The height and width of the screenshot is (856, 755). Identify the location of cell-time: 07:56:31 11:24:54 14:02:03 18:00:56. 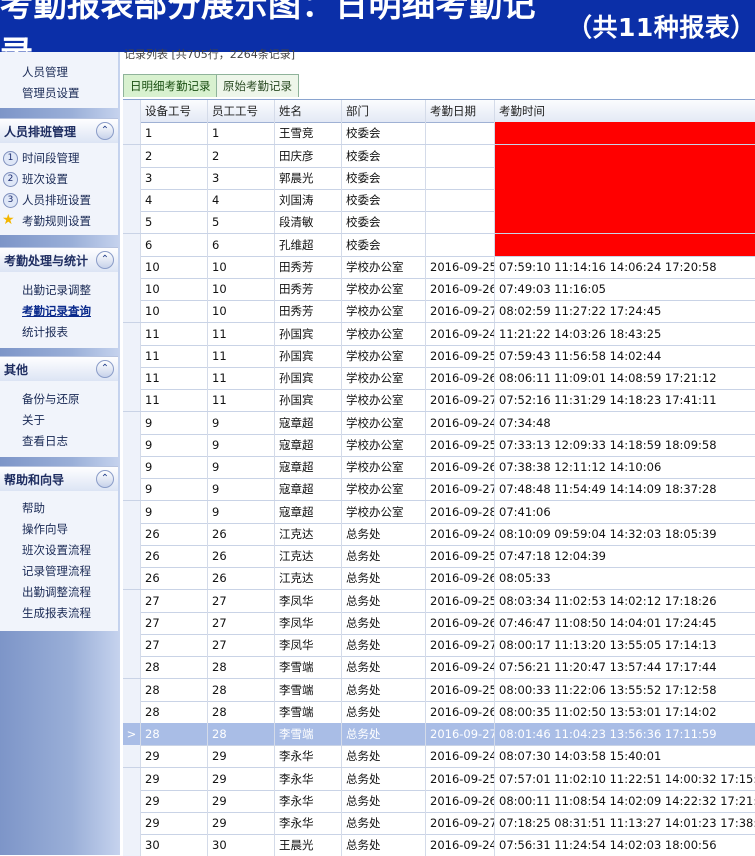
(625, 845).